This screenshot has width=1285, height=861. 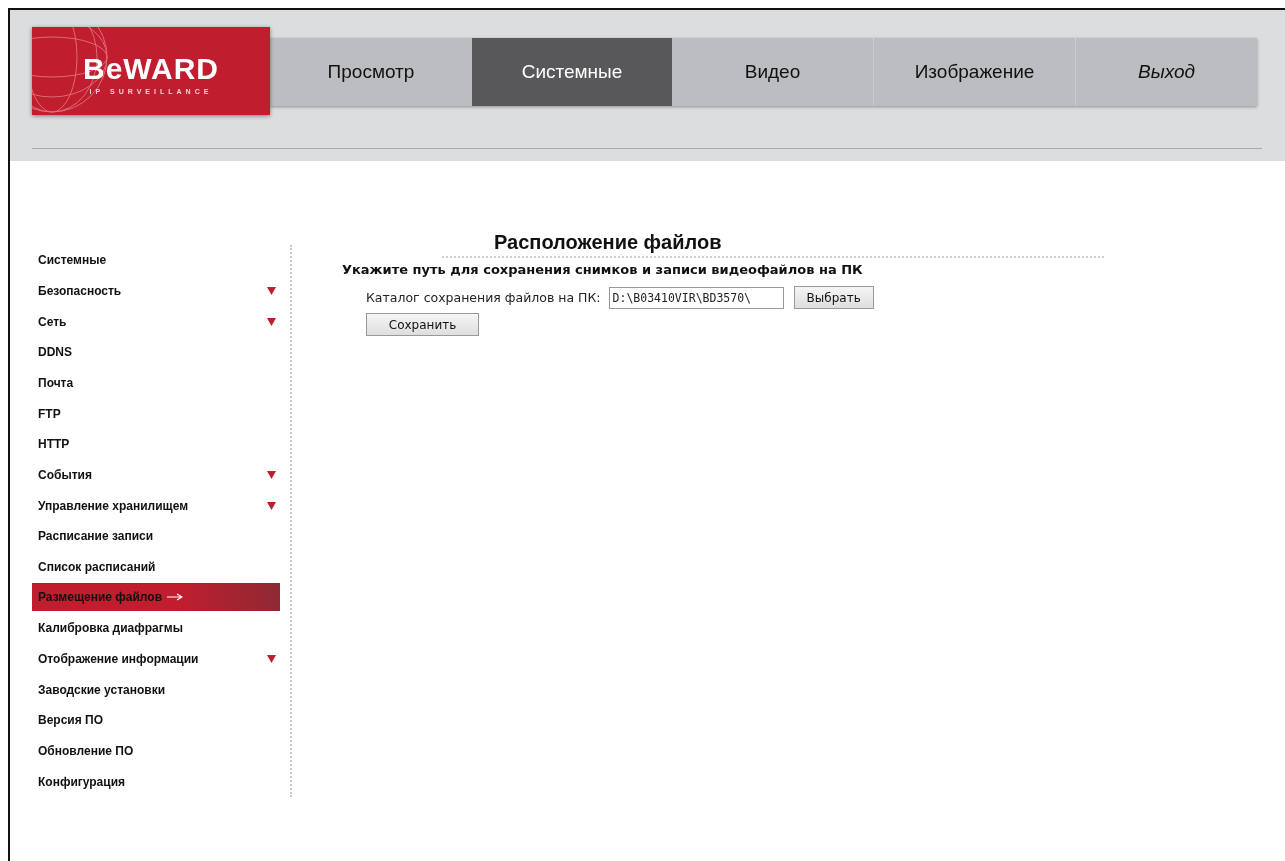 What do you see at coordinates (151, 68) in the screenshot?
I see `brand-name: BeWARD` at bounding box center [151, 68].